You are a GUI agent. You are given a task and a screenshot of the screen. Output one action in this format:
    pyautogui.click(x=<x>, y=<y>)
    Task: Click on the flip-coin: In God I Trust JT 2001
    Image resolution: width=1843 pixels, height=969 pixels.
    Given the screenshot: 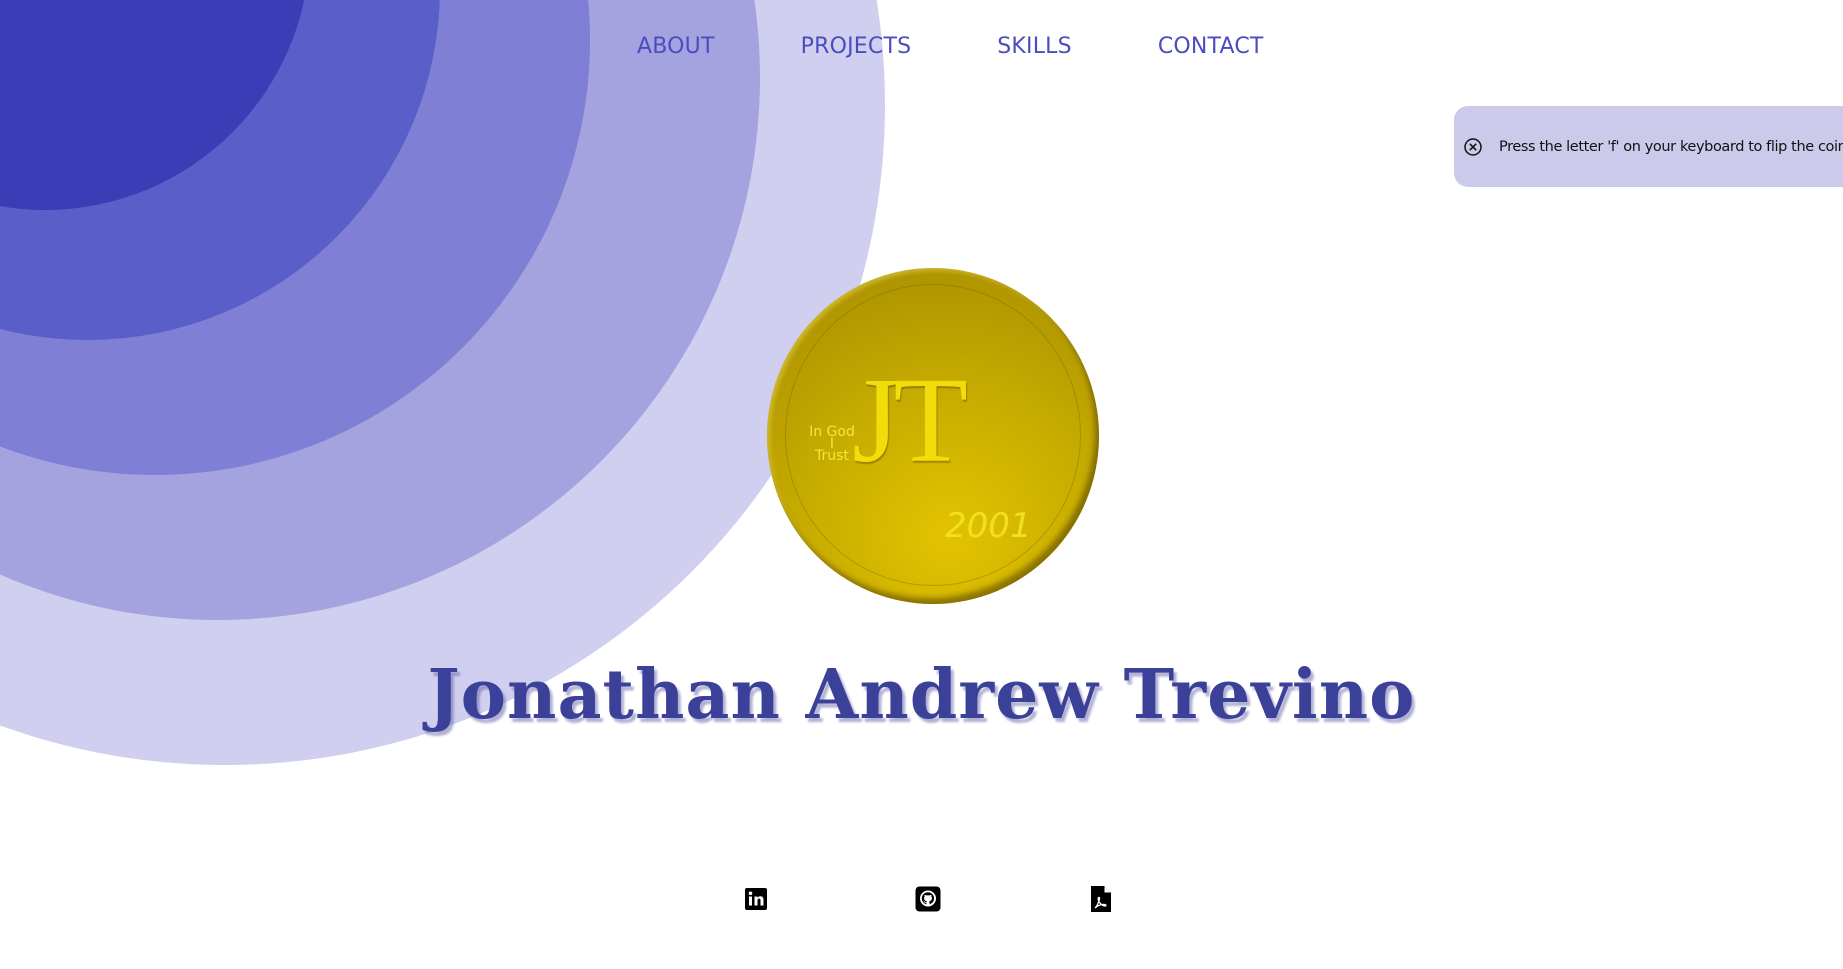 What is the action you would take?
    pyautogui.click(x=933, y=436)
    